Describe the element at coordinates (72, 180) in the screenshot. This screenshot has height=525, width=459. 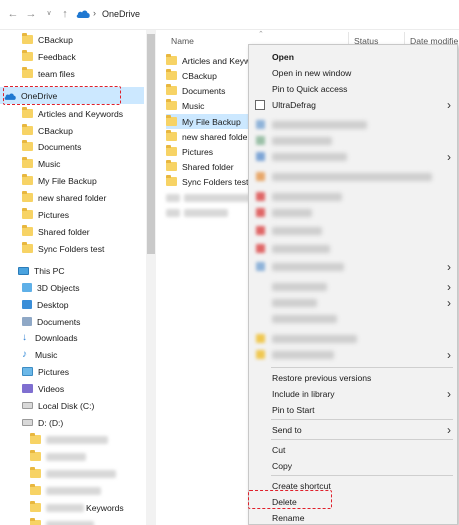
I see `nav-item-my-file-backup: My File Backup` at that location.